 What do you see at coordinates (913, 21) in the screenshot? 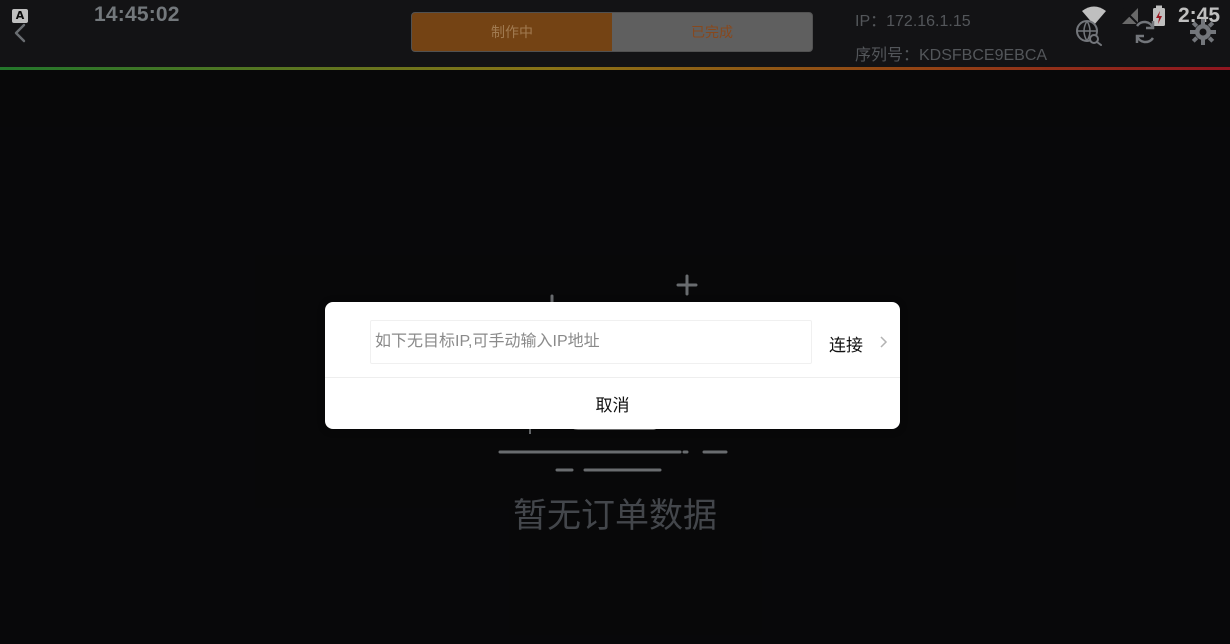
I see `ip-address: IP：172.16.1.15` at bounding box center [913, 21].